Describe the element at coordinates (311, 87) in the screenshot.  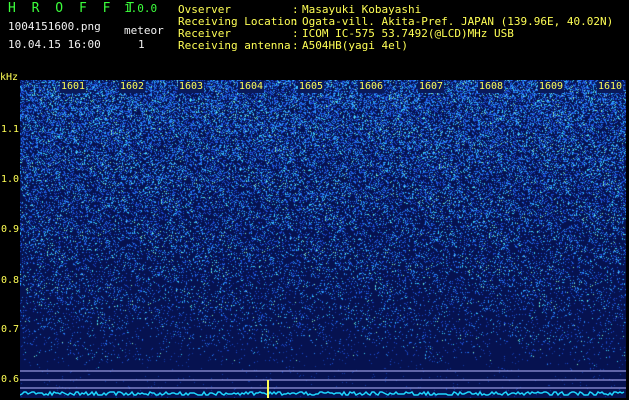
I see `x-tick-label: 1605` at that location.